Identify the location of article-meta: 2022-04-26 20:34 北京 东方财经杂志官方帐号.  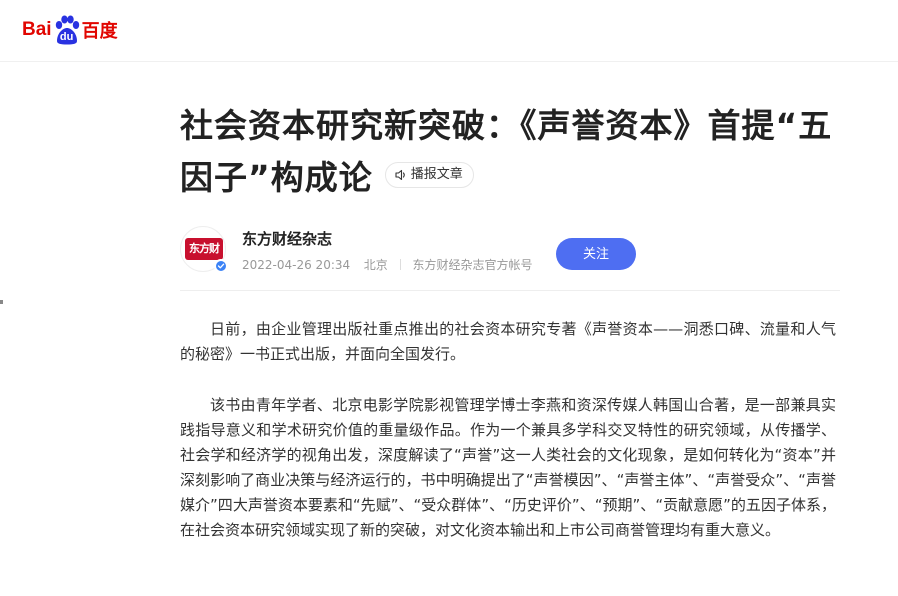
(387, 264).